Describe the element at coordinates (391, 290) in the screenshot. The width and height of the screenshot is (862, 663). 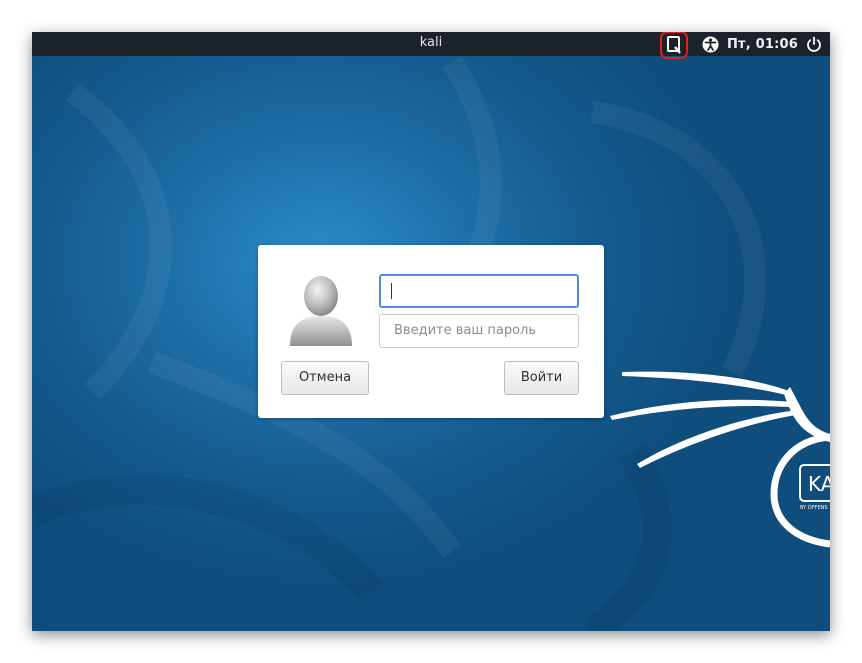
I see `text-cursor` at that location.